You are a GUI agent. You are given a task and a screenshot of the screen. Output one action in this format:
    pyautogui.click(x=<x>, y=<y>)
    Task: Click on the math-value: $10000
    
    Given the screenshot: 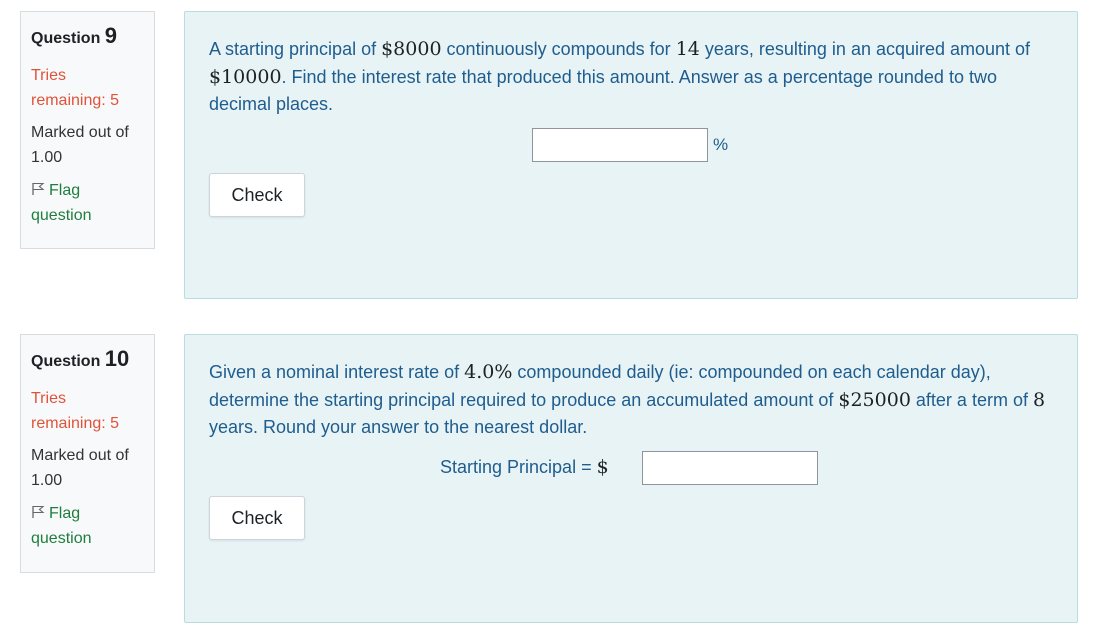 What is the action you would take?
    pyautogui.click(x=245, y=76)
    